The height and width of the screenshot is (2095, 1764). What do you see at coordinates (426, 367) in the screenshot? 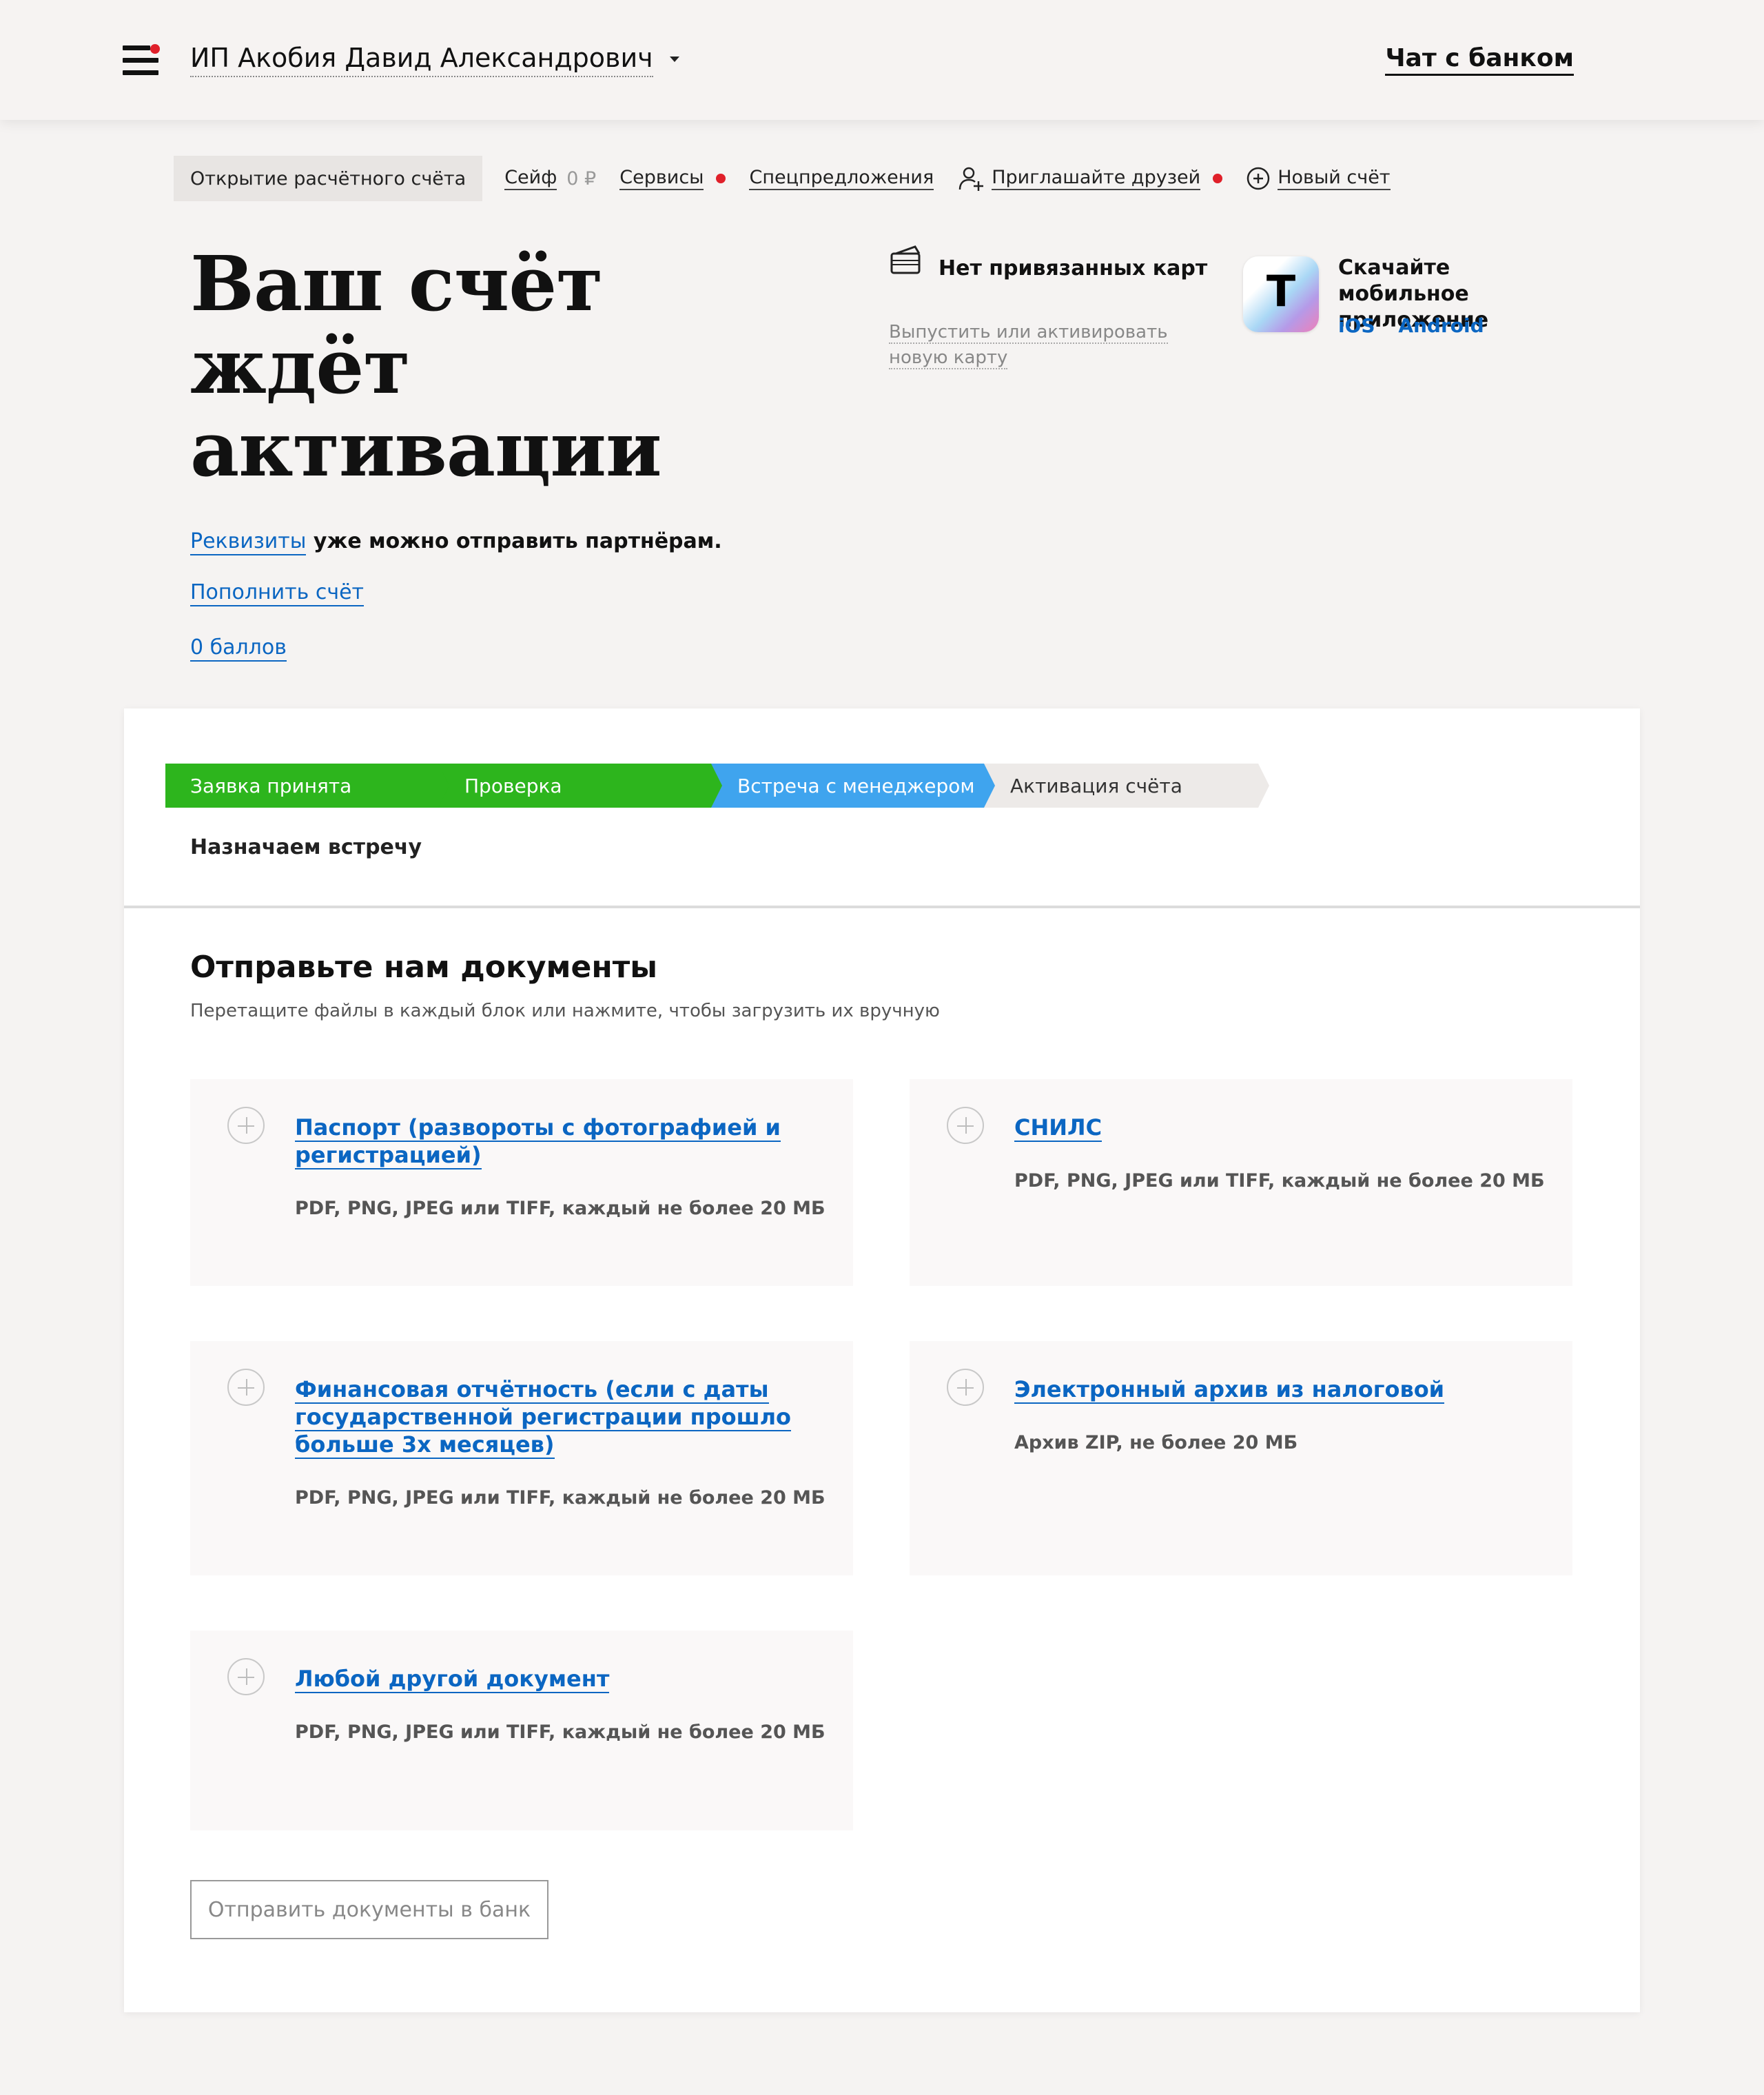
I see `page-title: Ваш счёт ждёт активации` at bounding box center [426, 367].